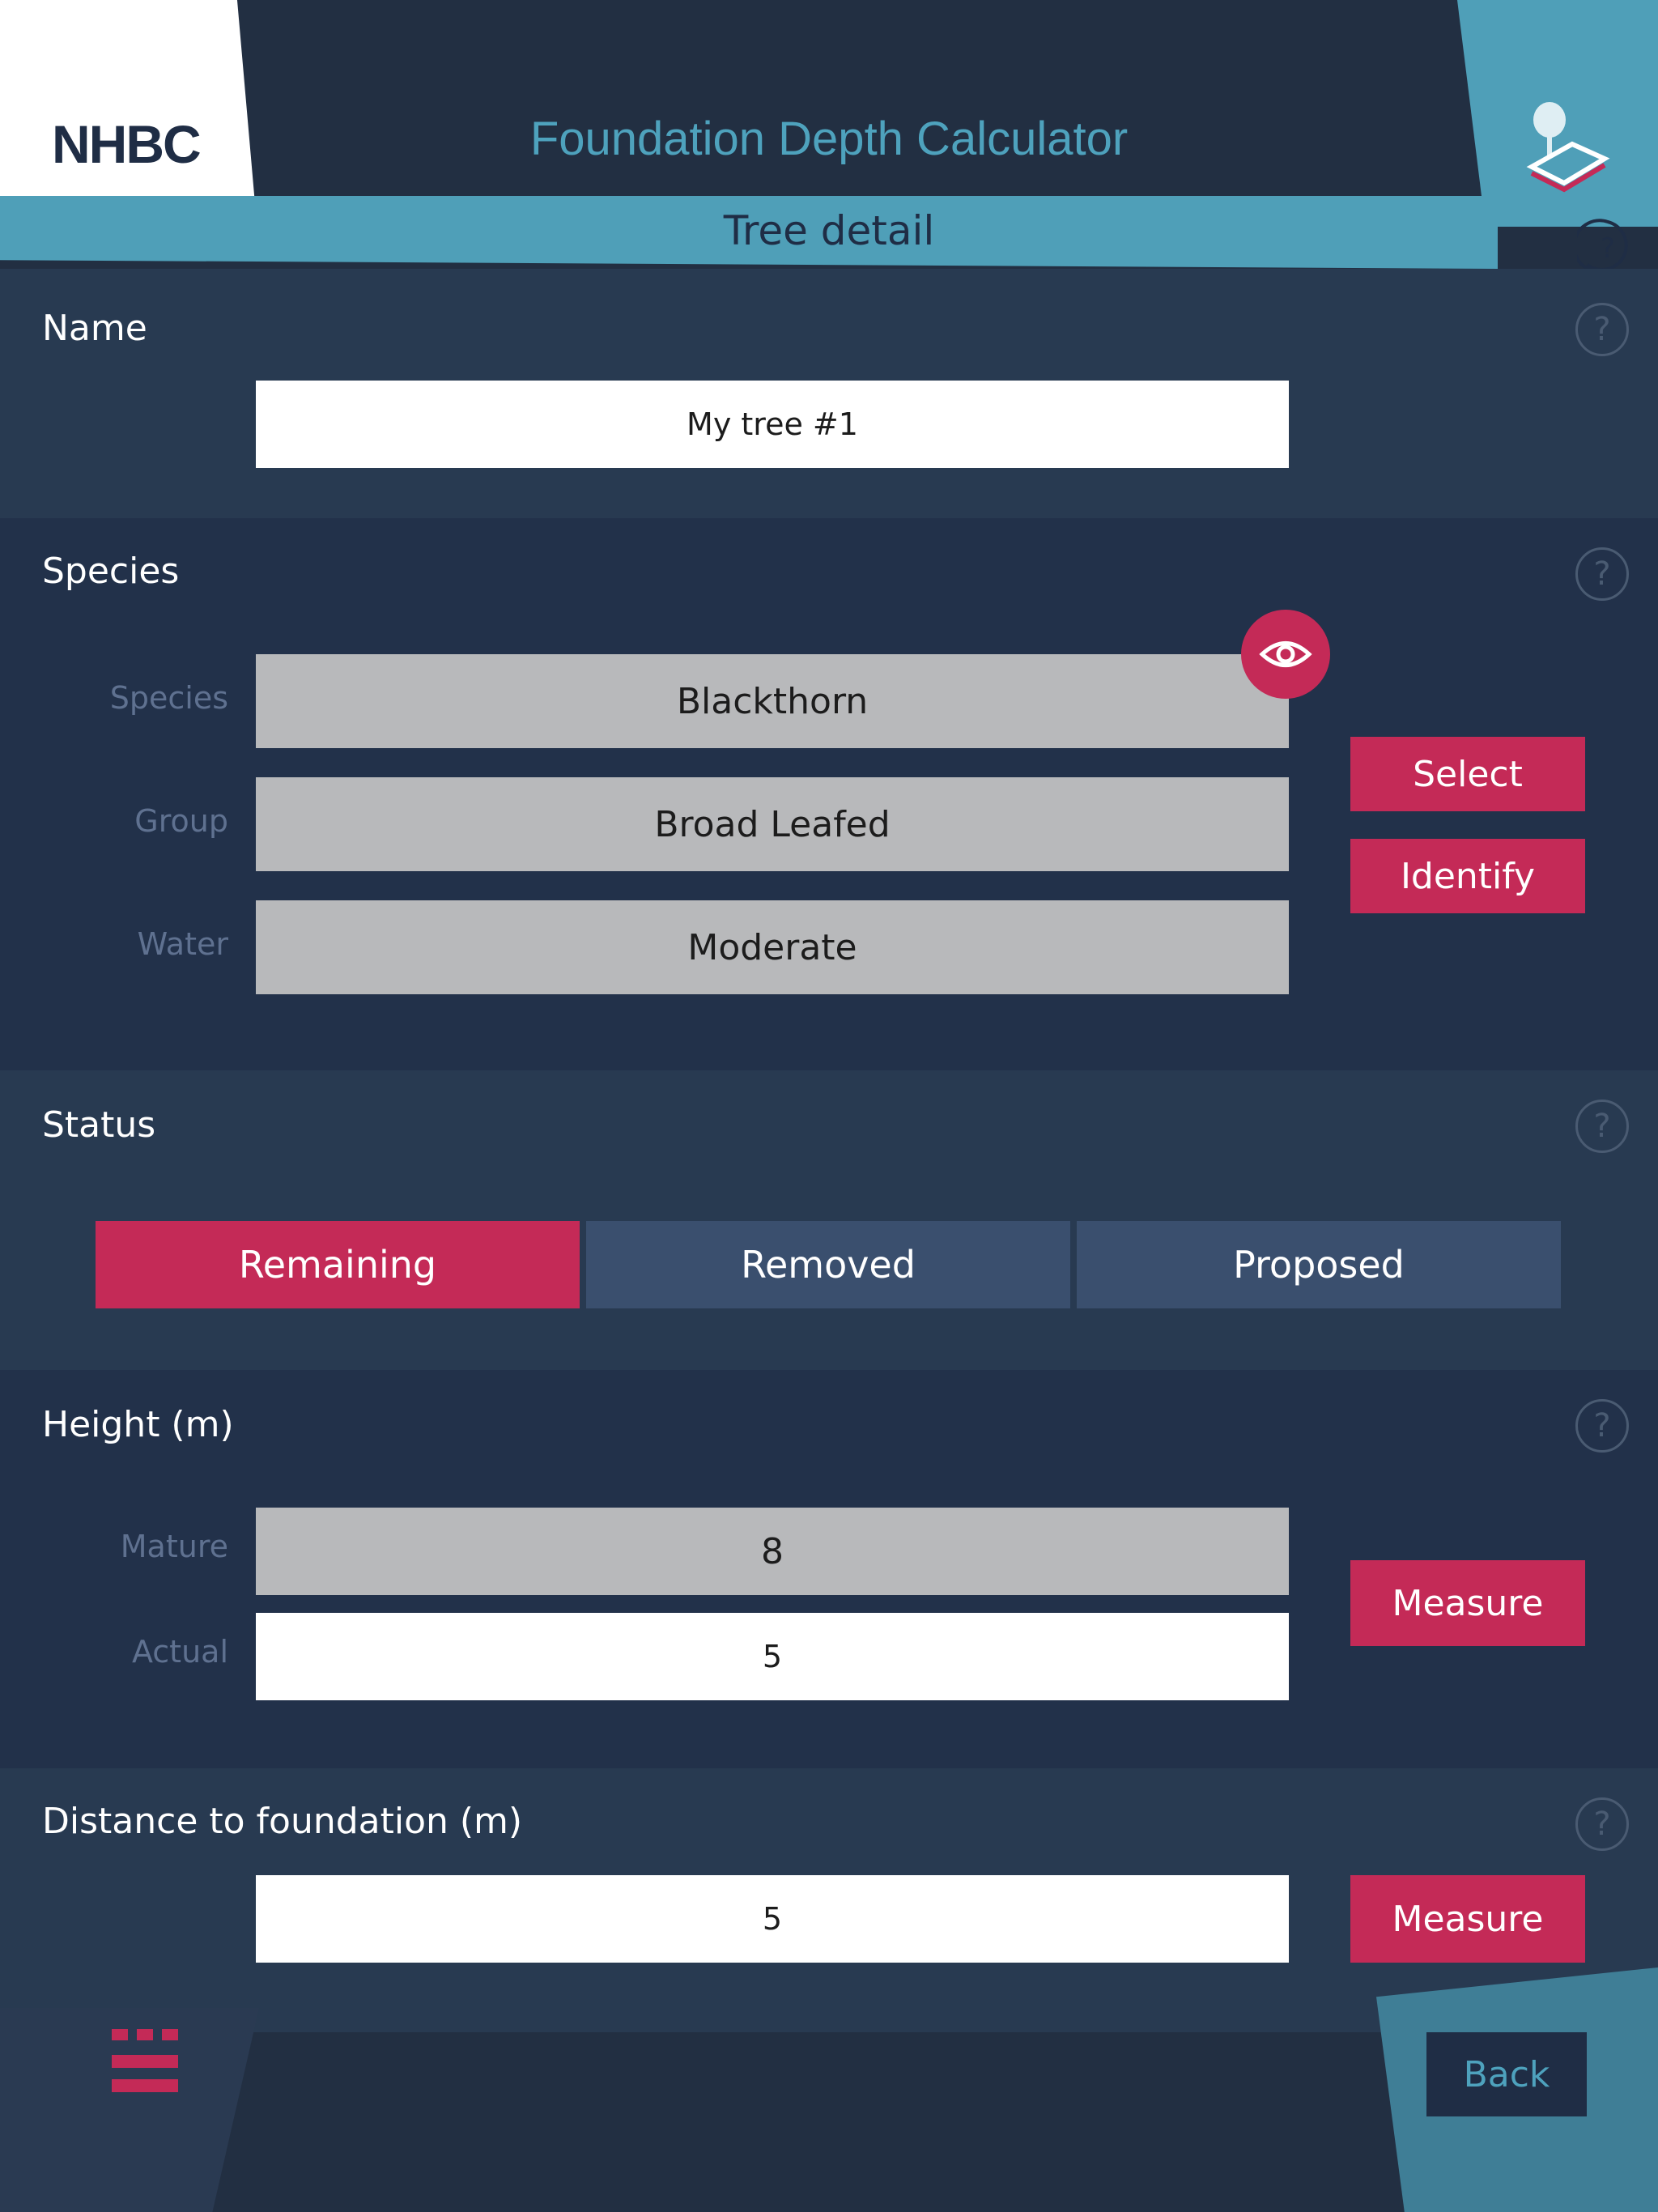 This screenshot has width=1658, height=2212. Describe the element at coordinates (772, 824) in the screenshot. I see `group-field: Broad Leafed` at that location.